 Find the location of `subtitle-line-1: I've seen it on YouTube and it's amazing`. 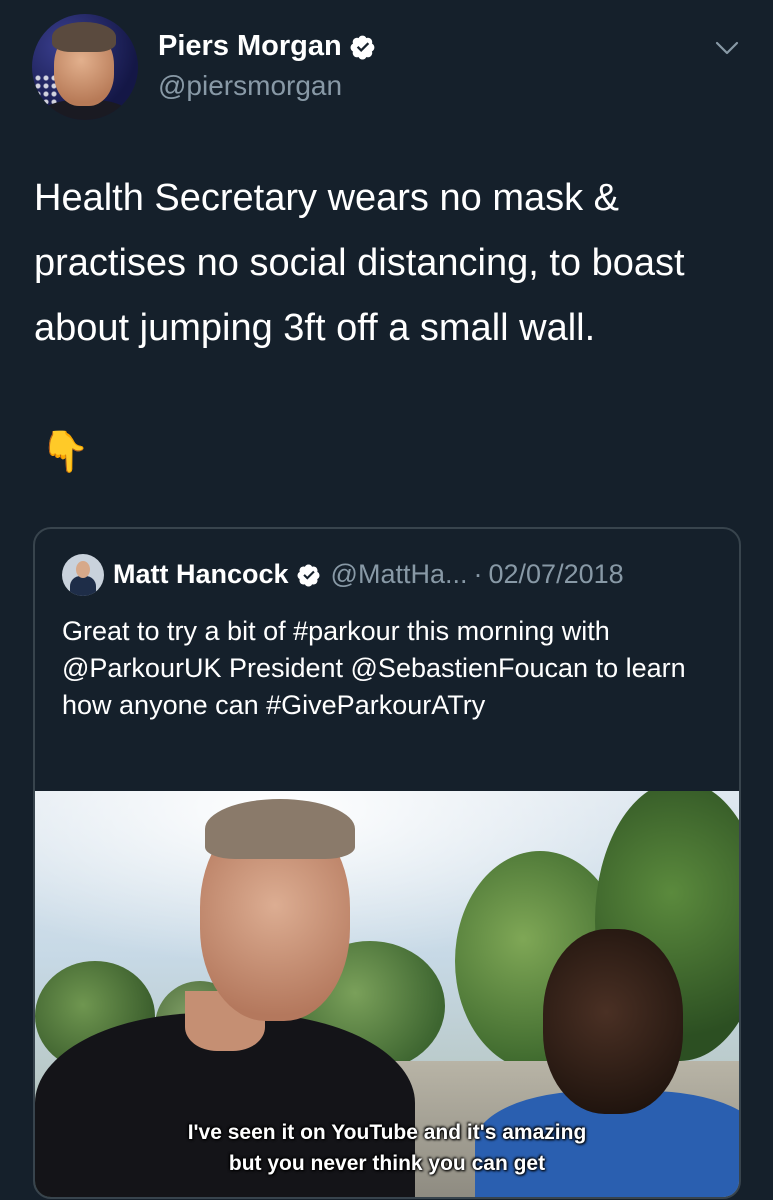

subtitle-line-1: I've seen it on YouTube and it's amazing is located at coordinates (387, 1132).